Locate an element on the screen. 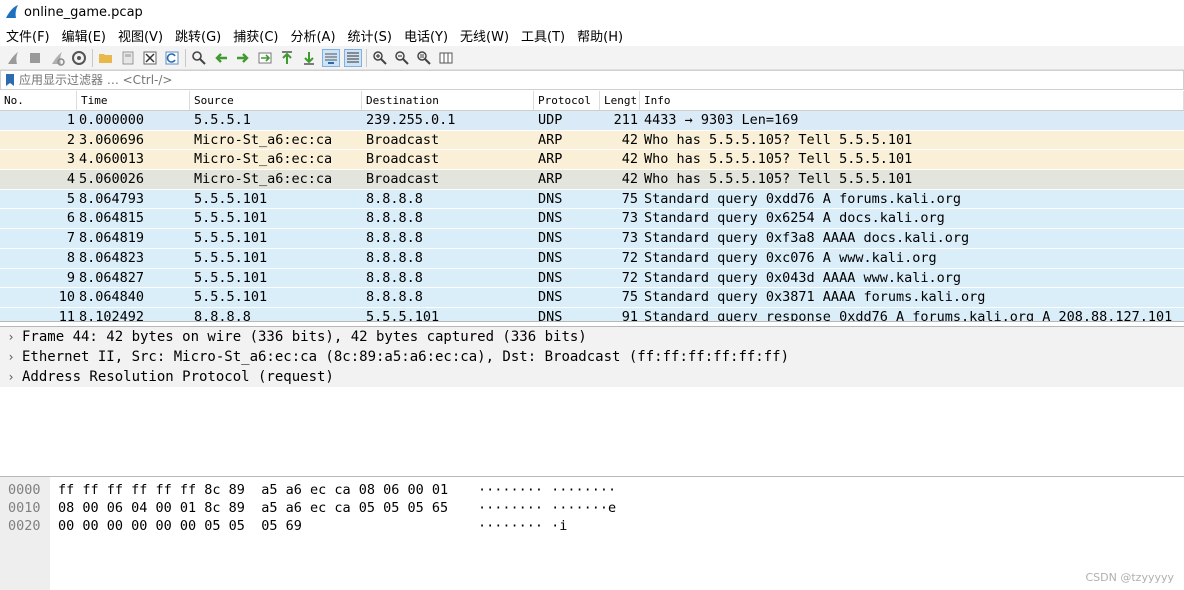 This screenshot has width=1184, height=590. packet-destination: 239.255.0.1 is located at coordinates (411, 120).